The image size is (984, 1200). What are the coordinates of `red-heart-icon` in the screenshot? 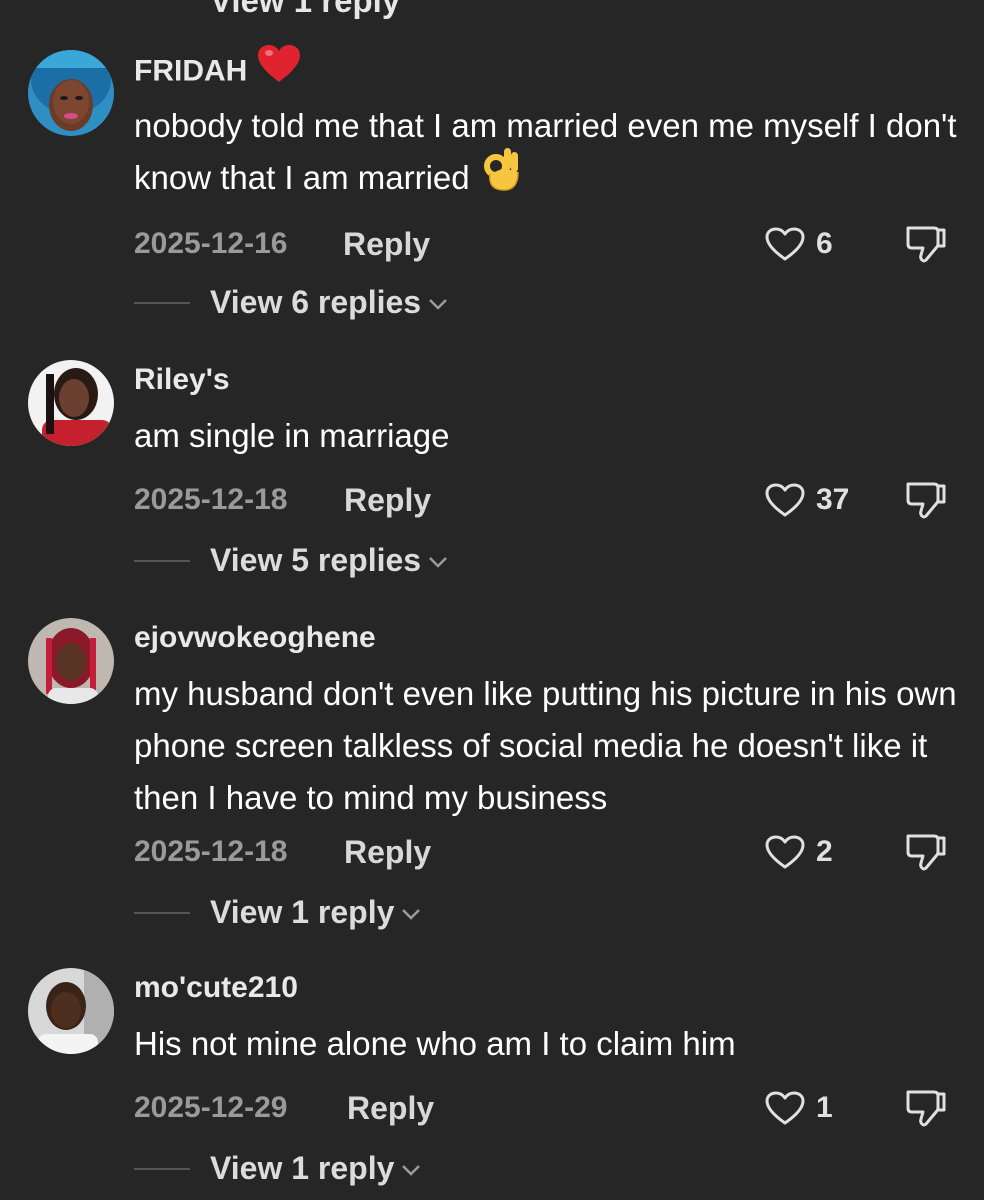 It's located at (279, 69).